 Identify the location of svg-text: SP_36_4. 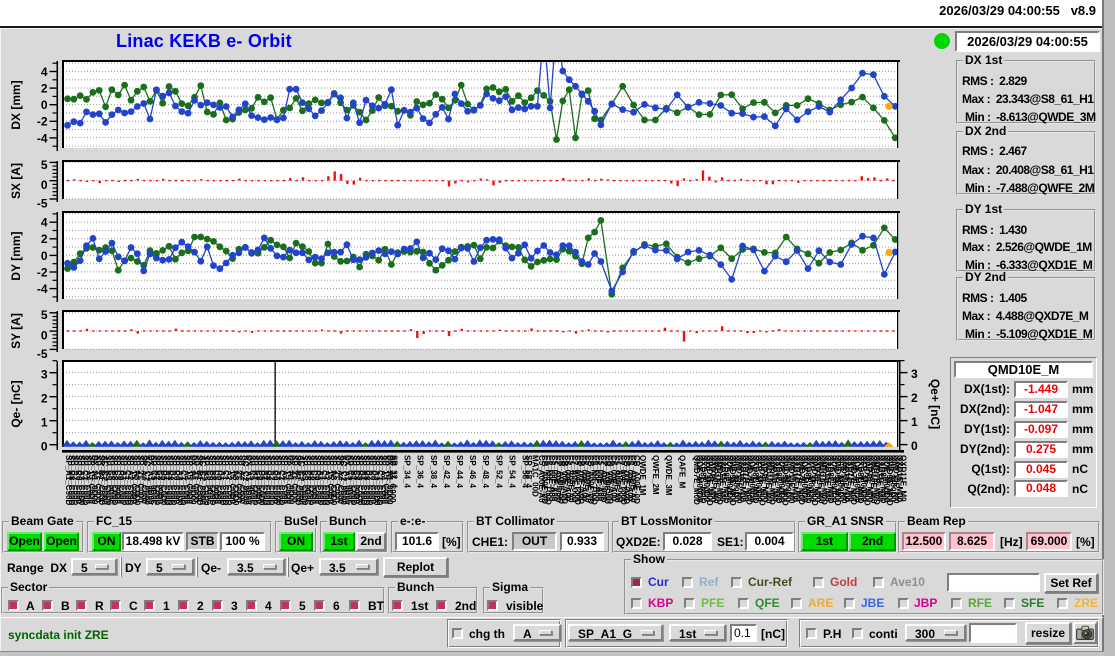
(420, 471).